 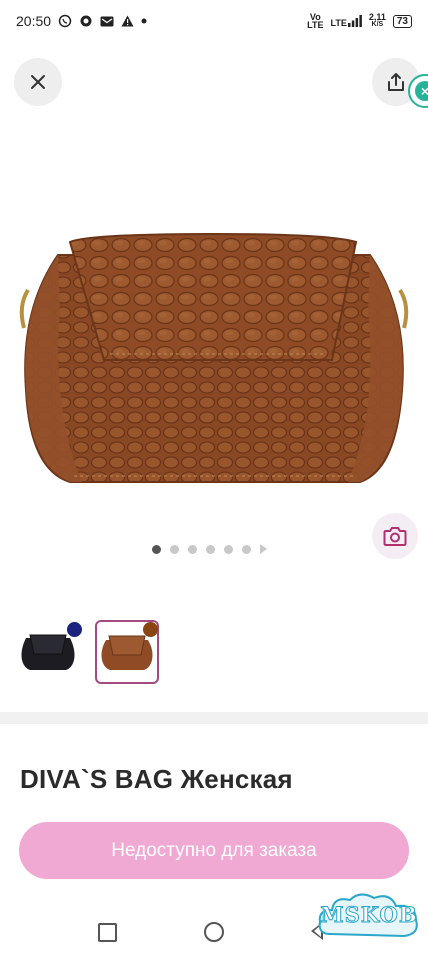 I want to click on watermark-text: MSKOB, so click(x=369, y=915).